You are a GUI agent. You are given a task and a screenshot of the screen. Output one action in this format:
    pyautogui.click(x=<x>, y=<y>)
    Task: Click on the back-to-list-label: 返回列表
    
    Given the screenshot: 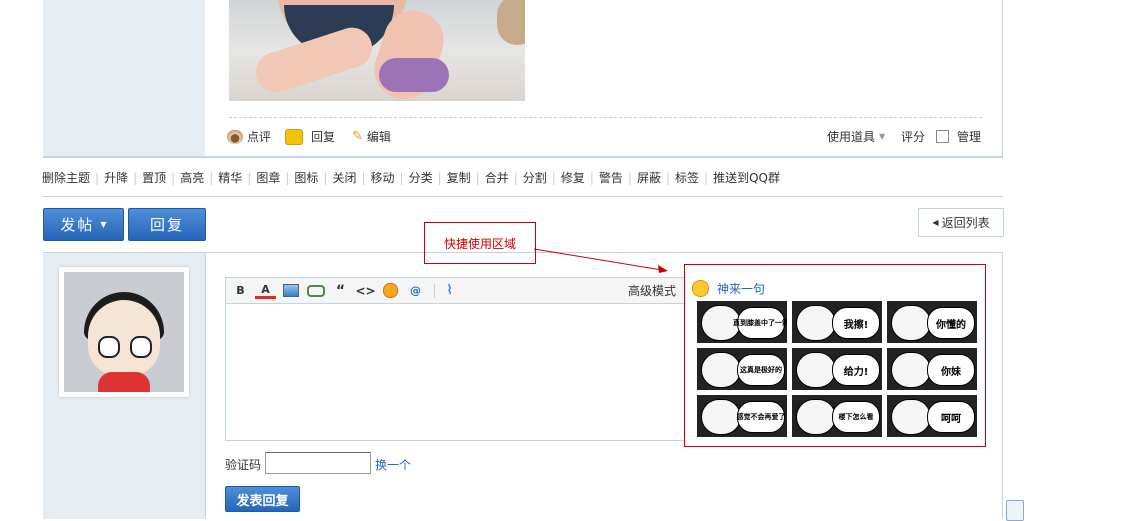 What is the action you would take?
    pyautogui.click(x=965, y=223)
    